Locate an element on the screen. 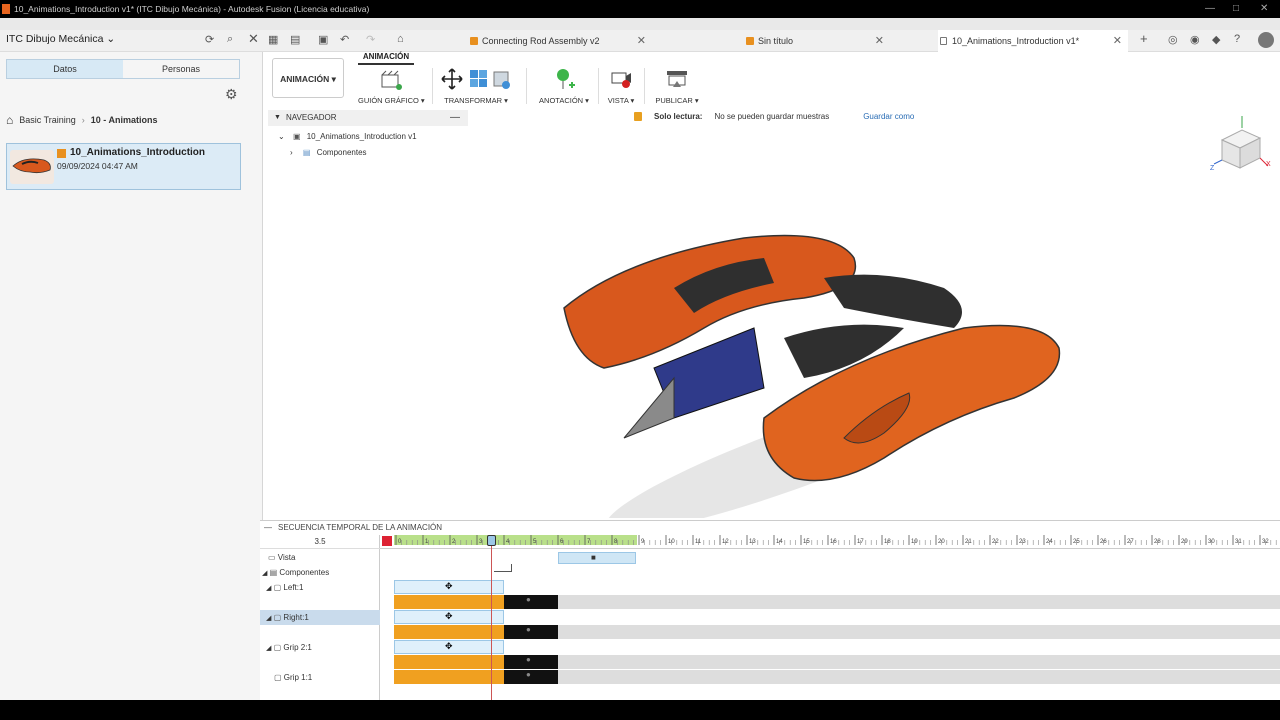 This screenshot has height=720, width=1280. breadcrumb-item: Basic Training is located at coordinates (47, 120).